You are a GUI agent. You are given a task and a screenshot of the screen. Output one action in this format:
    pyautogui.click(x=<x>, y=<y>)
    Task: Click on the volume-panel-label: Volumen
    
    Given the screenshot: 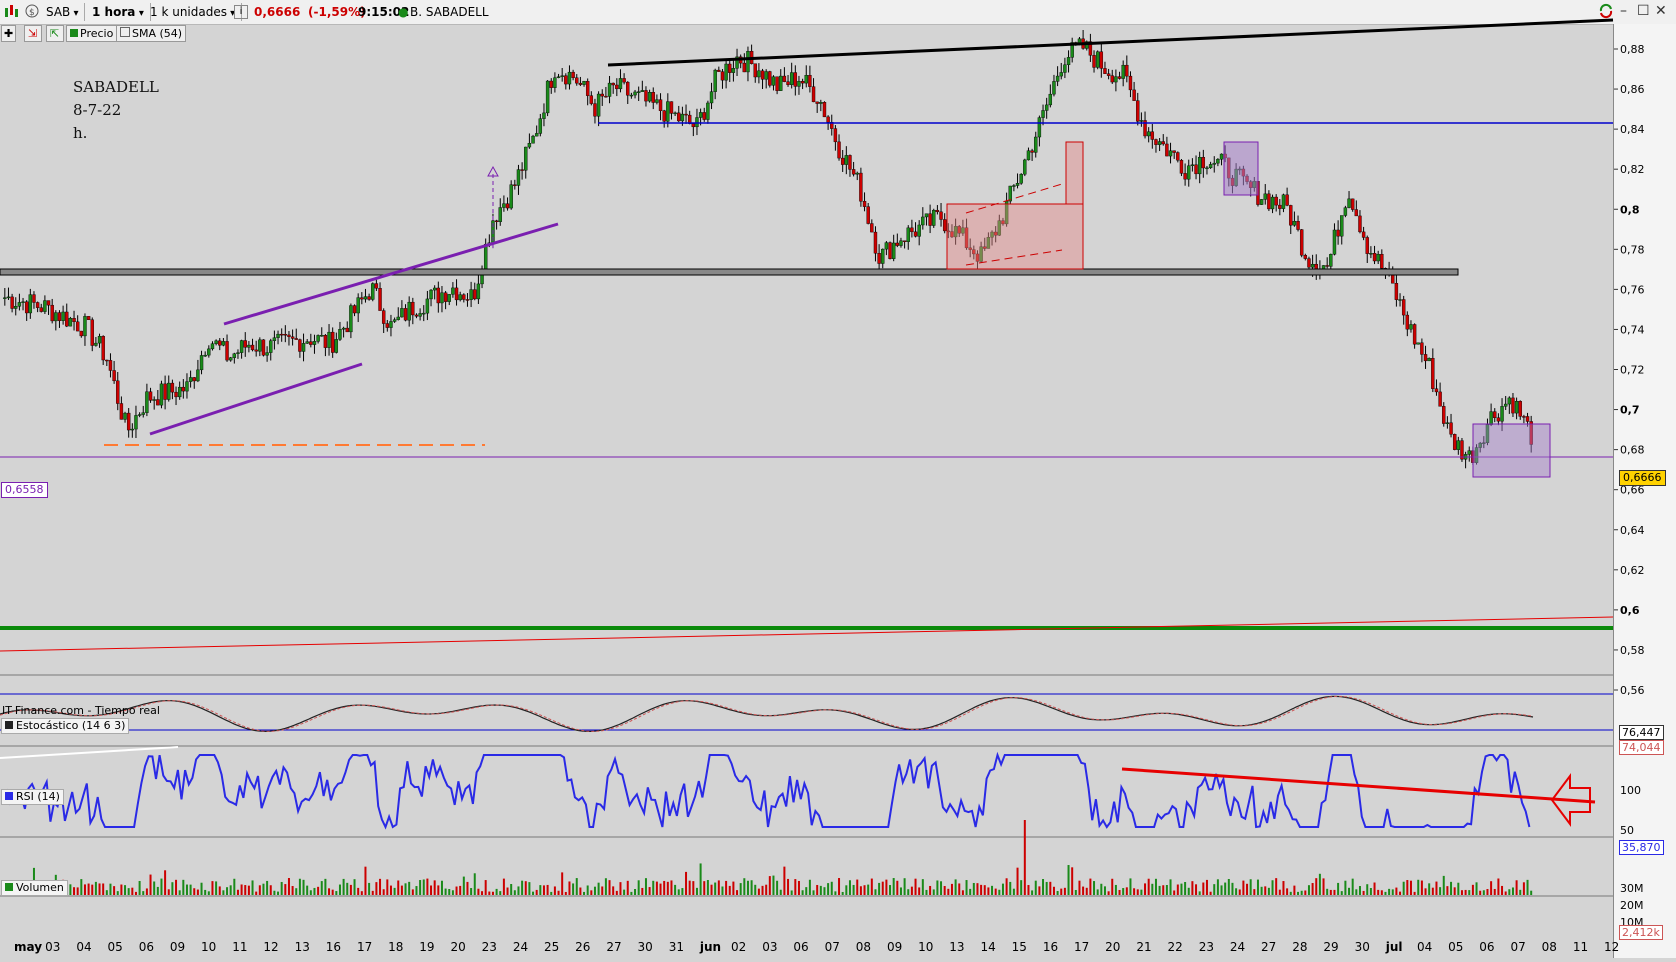 What is the action you would take?
    pyautogui.click(x=34, y=888)
    